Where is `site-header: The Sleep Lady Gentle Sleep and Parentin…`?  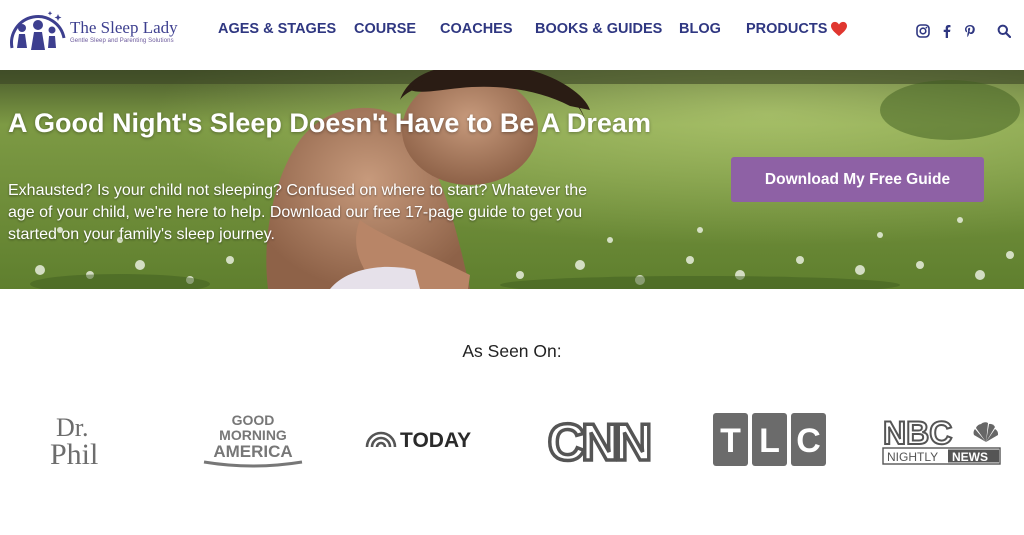 site-header: The Sleep Lady Gentle Sleep and Parentin… is located at coordinates (512, 35).